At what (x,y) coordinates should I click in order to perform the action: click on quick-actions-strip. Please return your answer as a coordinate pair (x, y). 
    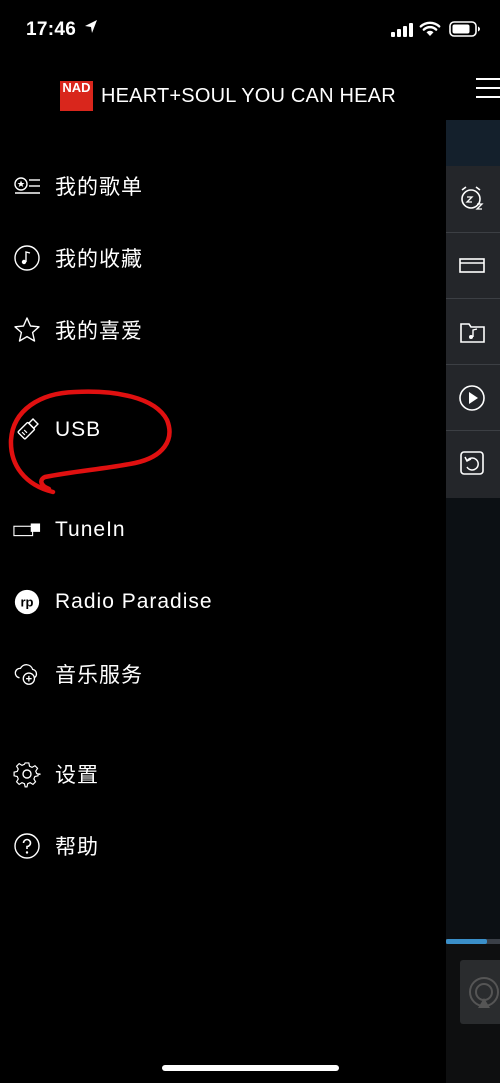
    Looking at the image, I should click on (473, 332).